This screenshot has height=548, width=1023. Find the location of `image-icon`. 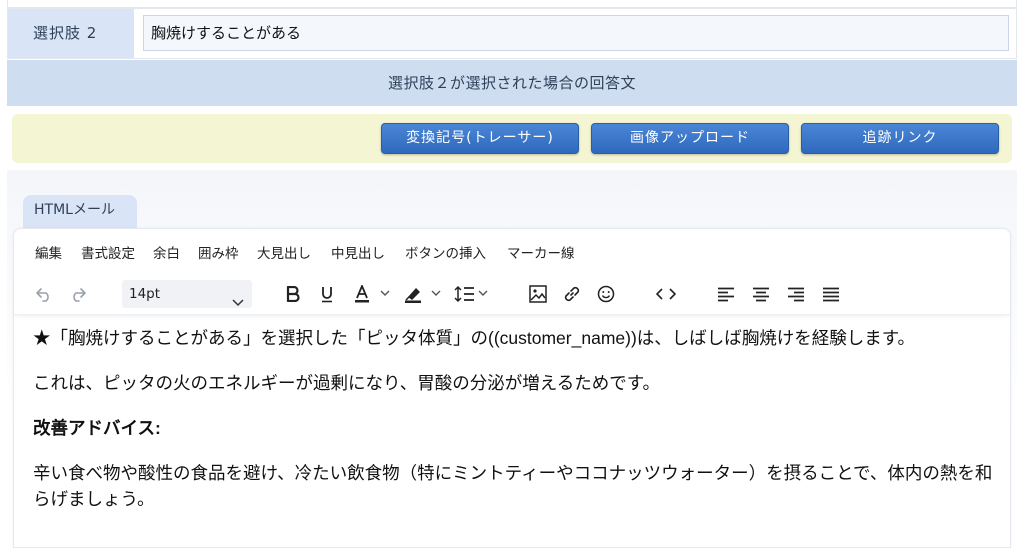

image-icon is located at coordinates (538, 294).